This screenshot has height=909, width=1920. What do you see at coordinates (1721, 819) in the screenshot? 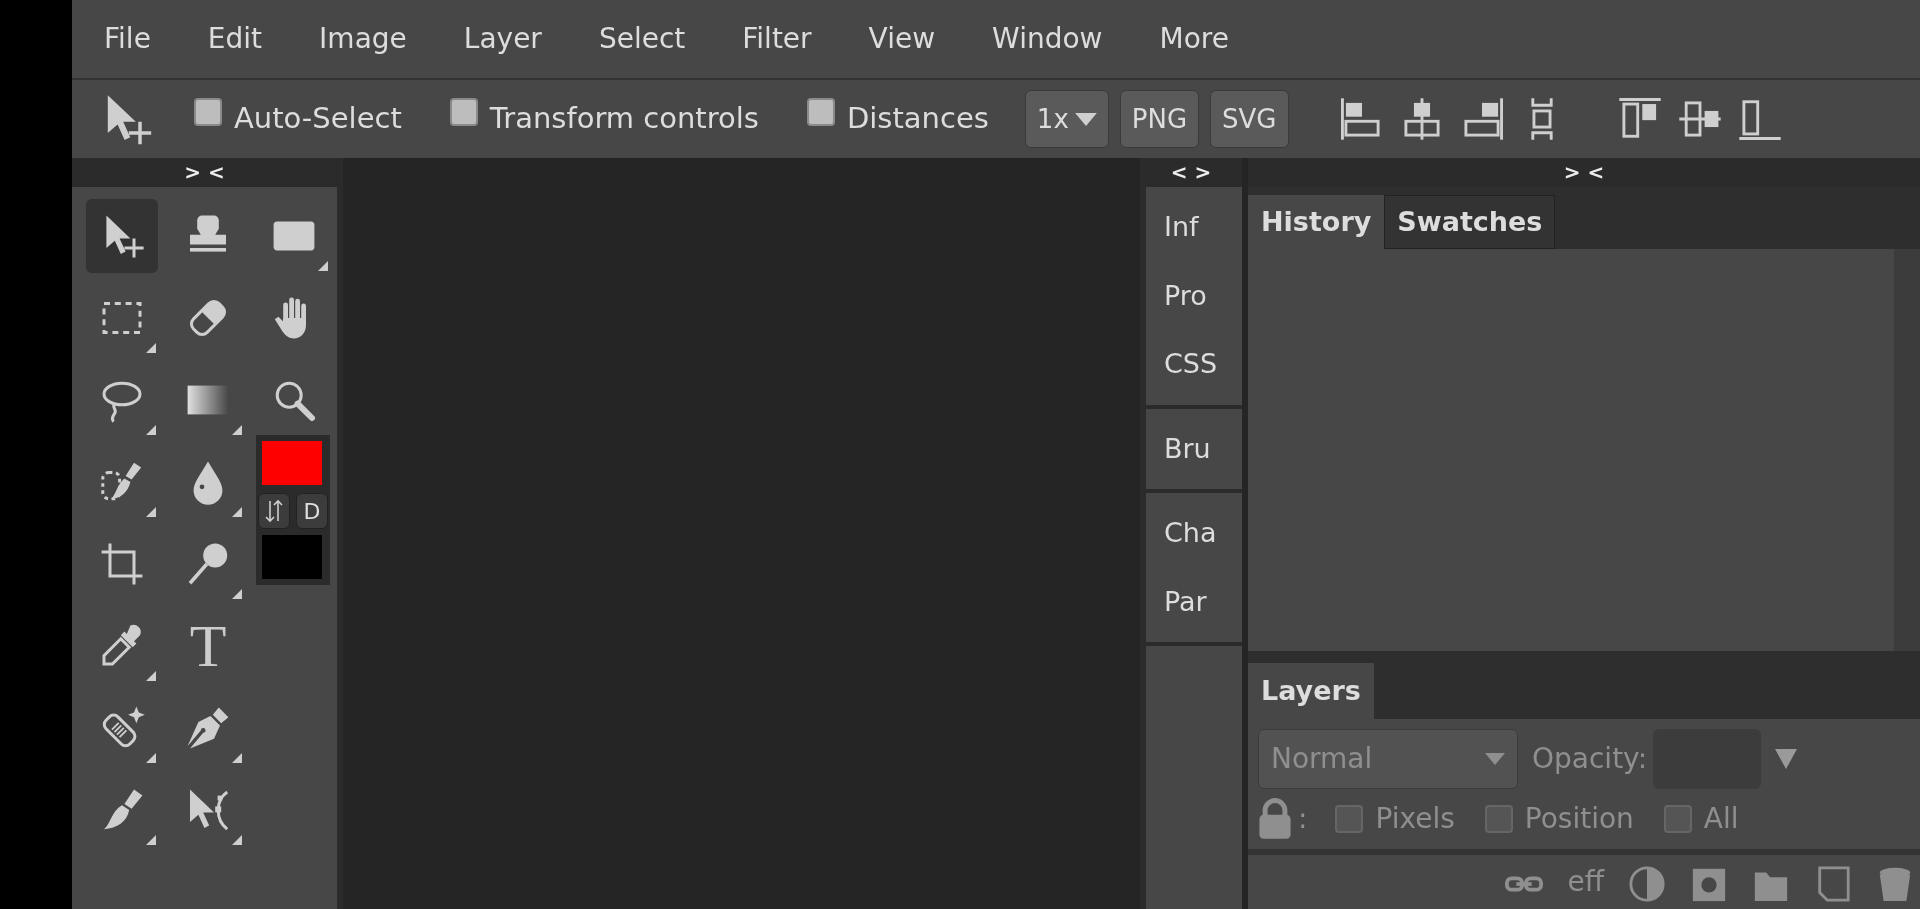
I see `checkbox-label: All` at bounding box center [1721, 819].